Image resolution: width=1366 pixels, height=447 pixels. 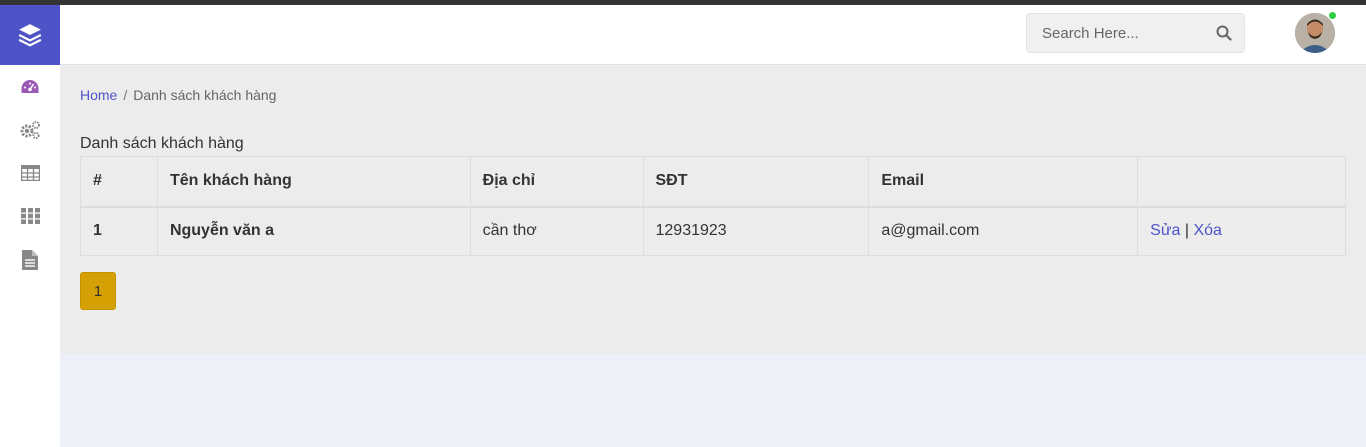 I want to click on column-header-name: Tên khách hàng, so click(x=313, y=182).